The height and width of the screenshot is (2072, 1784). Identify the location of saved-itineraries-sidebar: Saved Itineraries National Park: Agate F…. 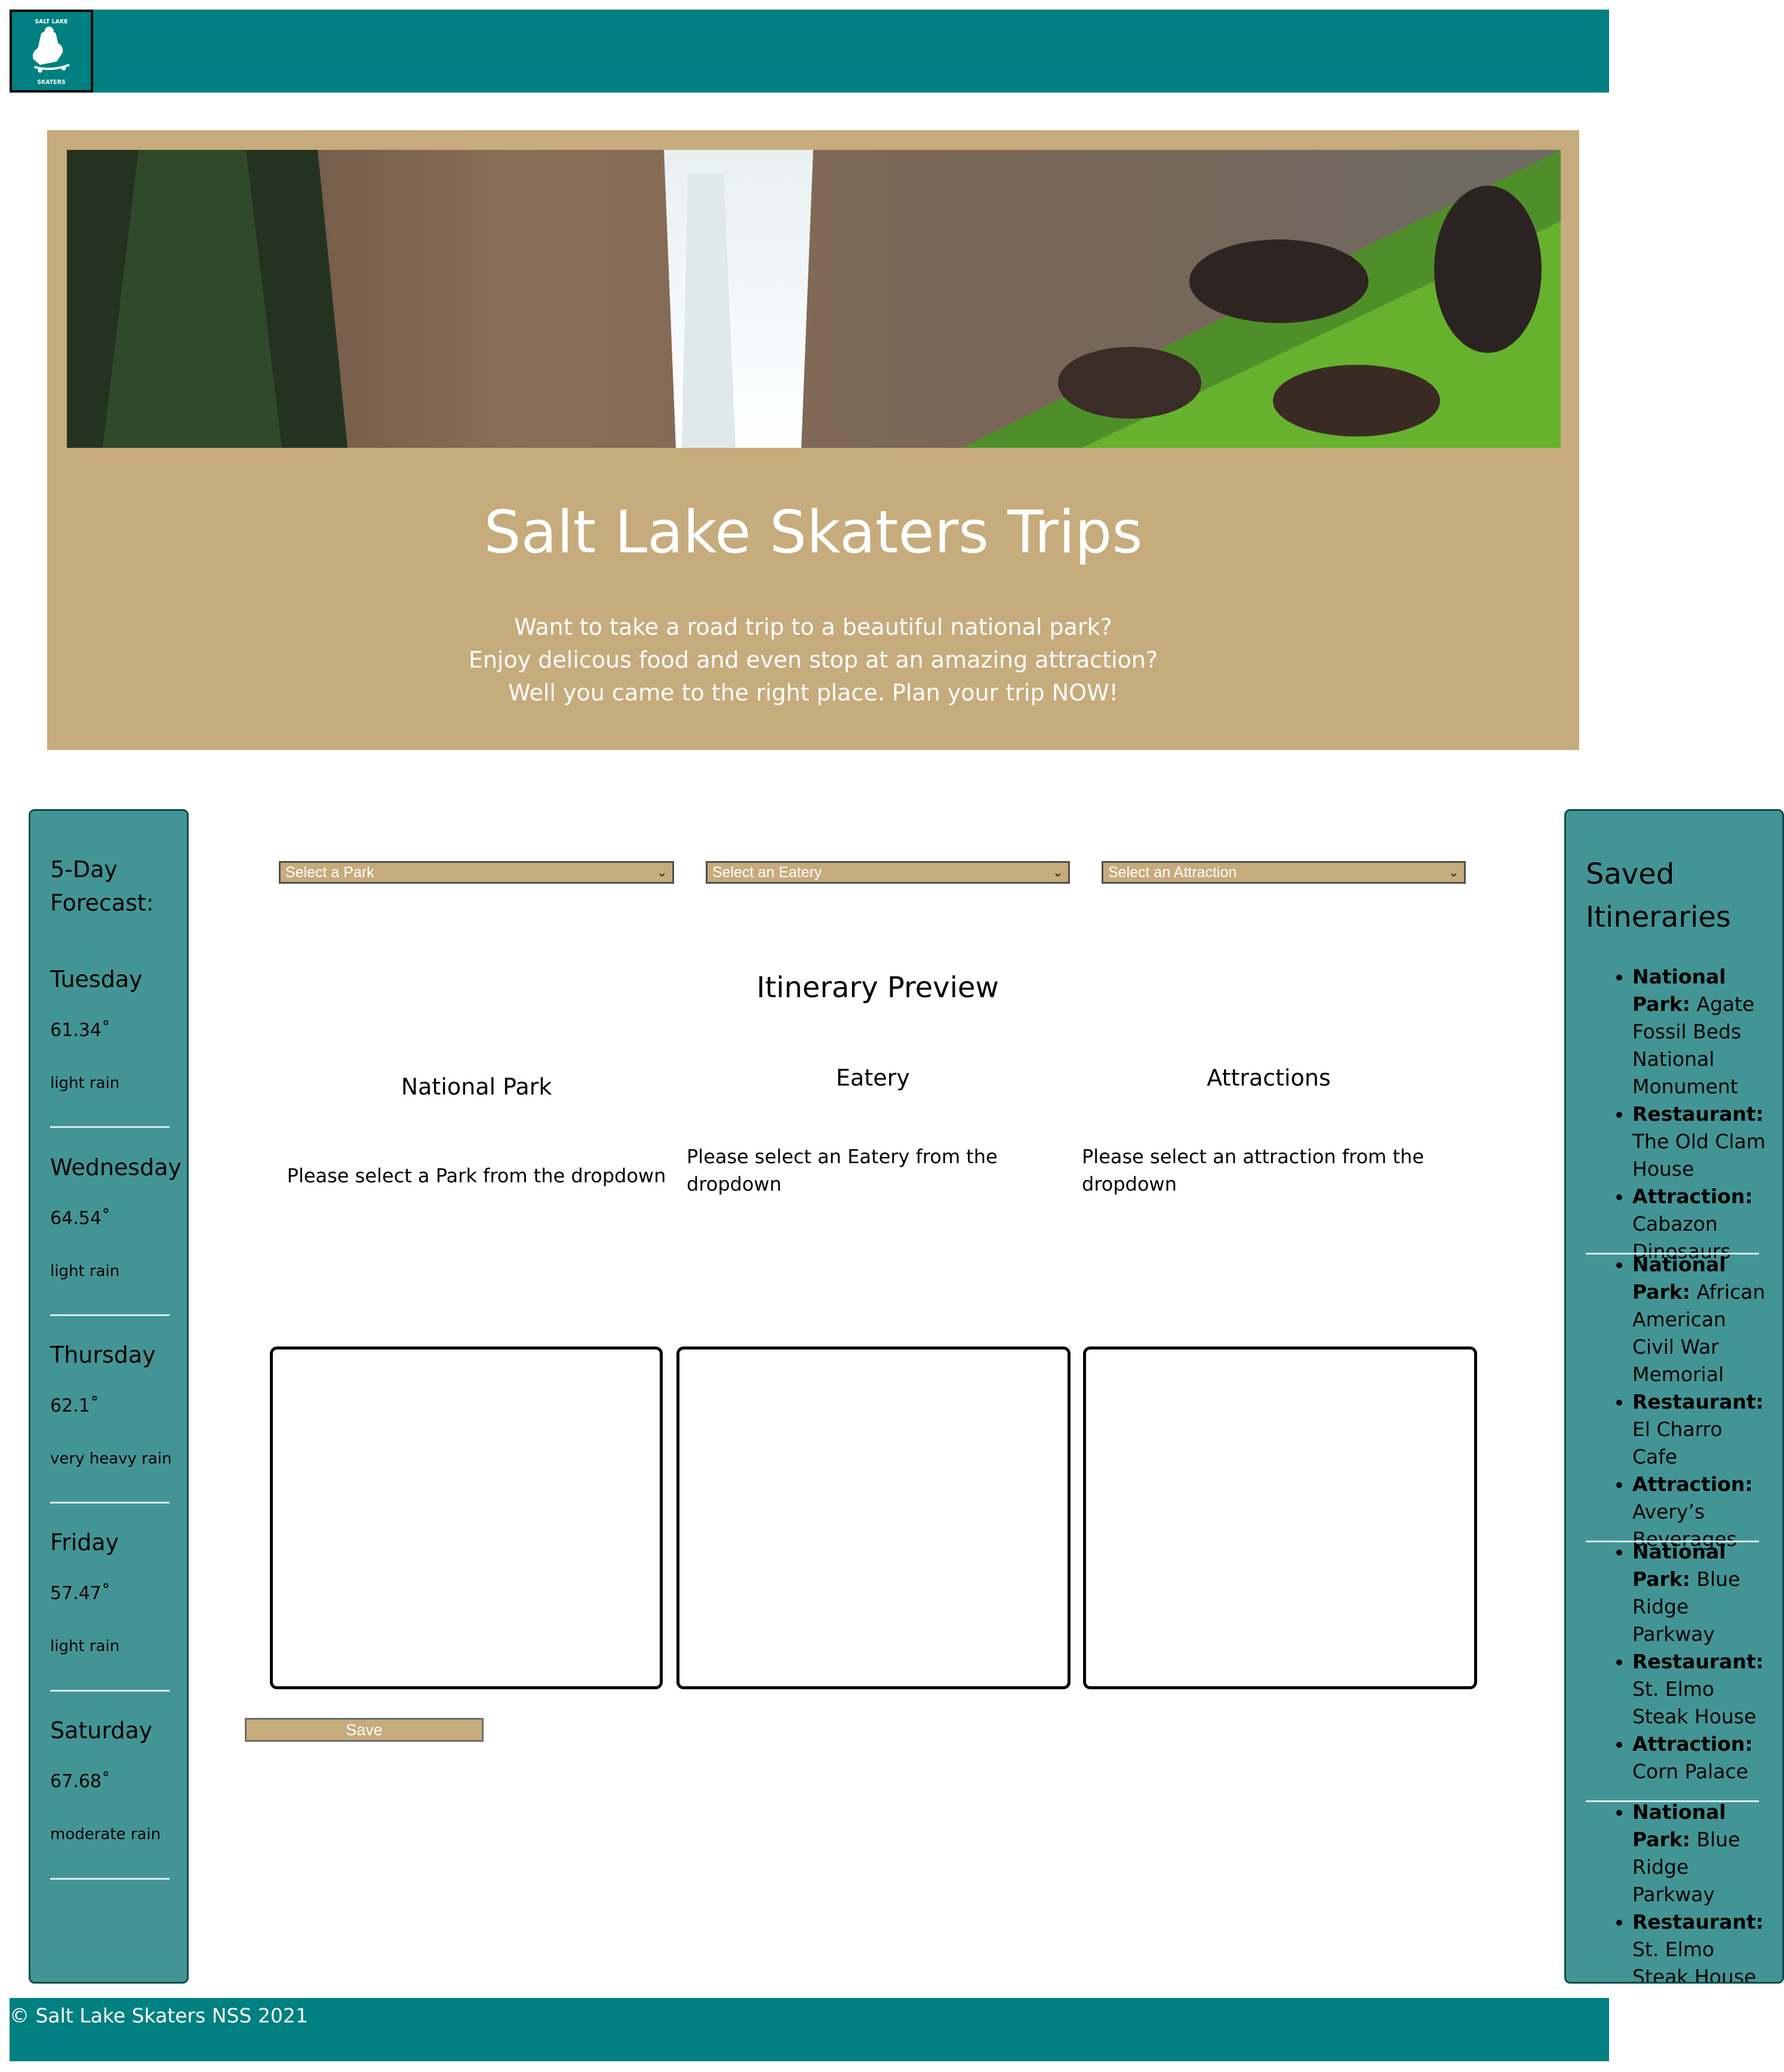
(1674, 1397).